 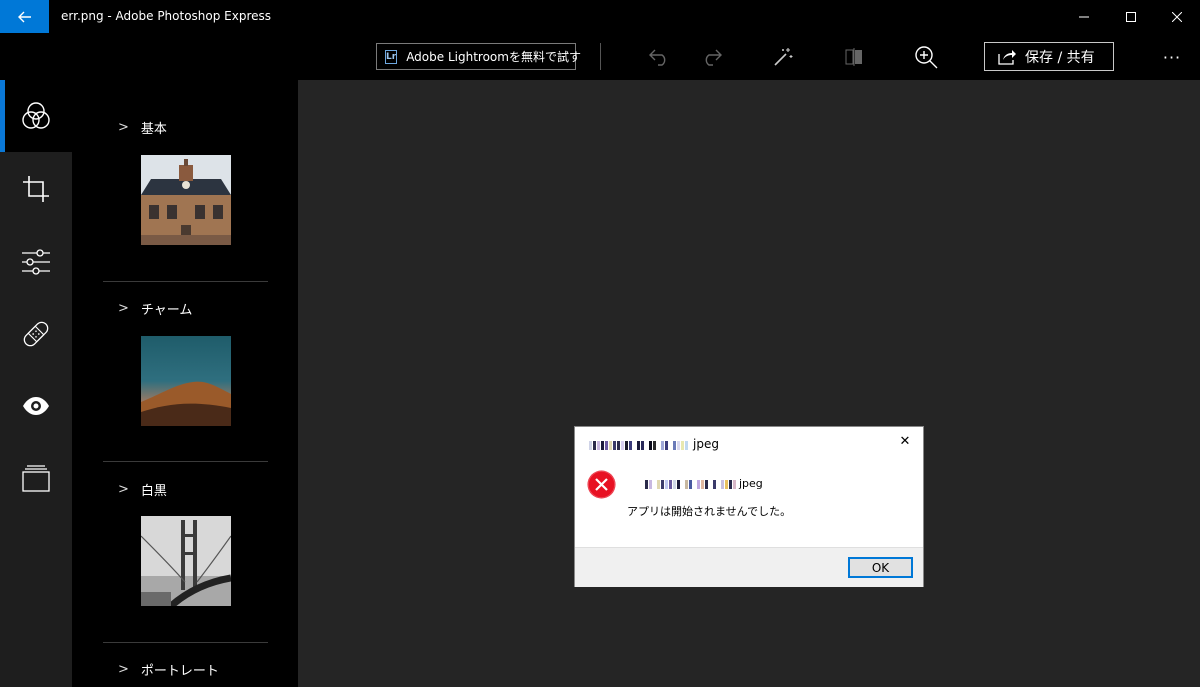 I want to click on mountain-photo-image, so click(x=186, y=381).